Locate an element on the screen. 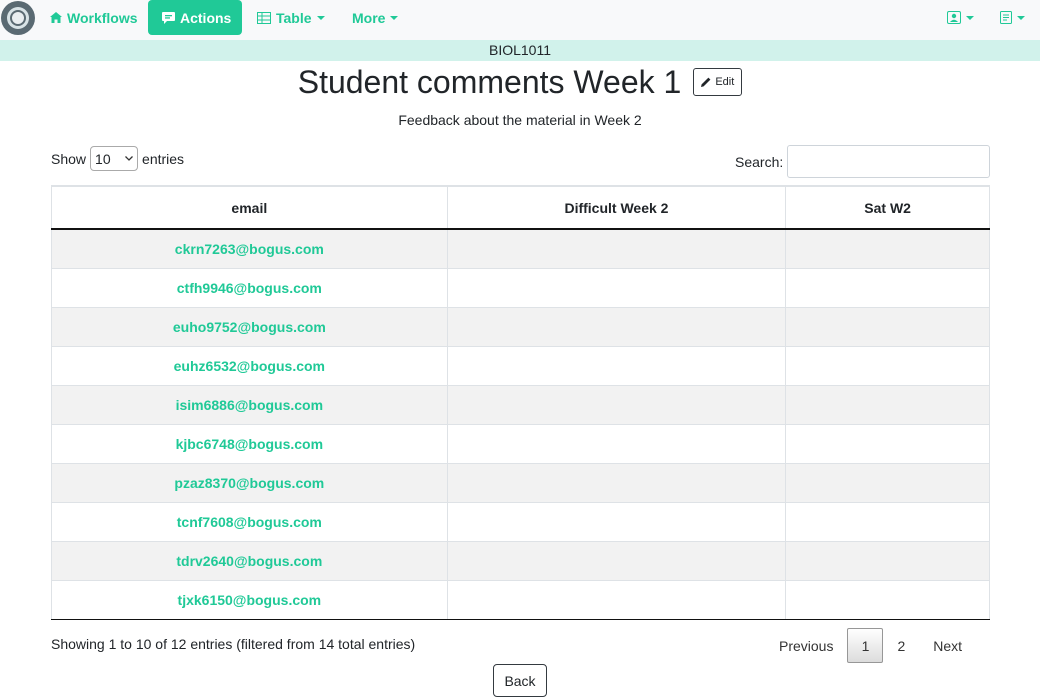 The image size is (1040, 697). pagination: Previous 1 2 Next is located at coordinates (870, 645).